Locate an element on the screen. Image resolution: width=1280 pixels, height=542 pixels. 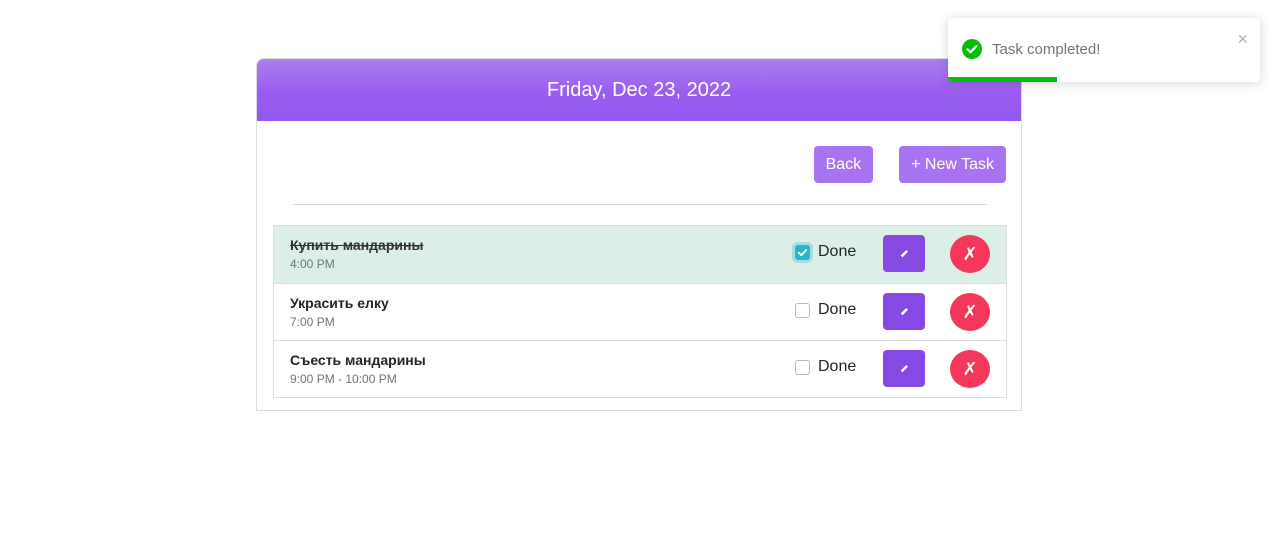
task-title: Украсить елку is located at coordinates (339, 303).